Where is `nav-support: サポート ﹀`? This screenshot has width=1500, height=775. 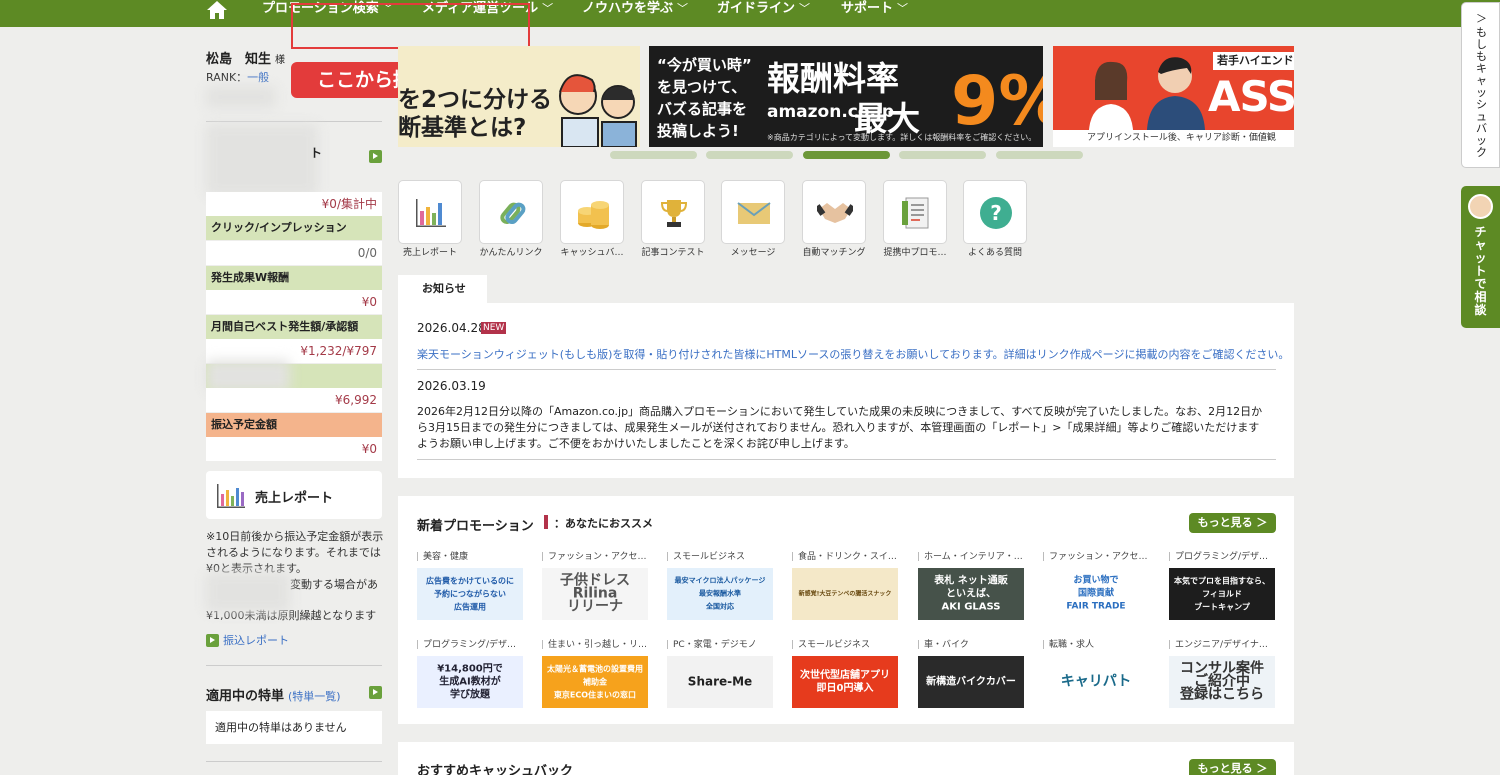
nav-support: サポート ﹀ is located at coordinates (874, 9).